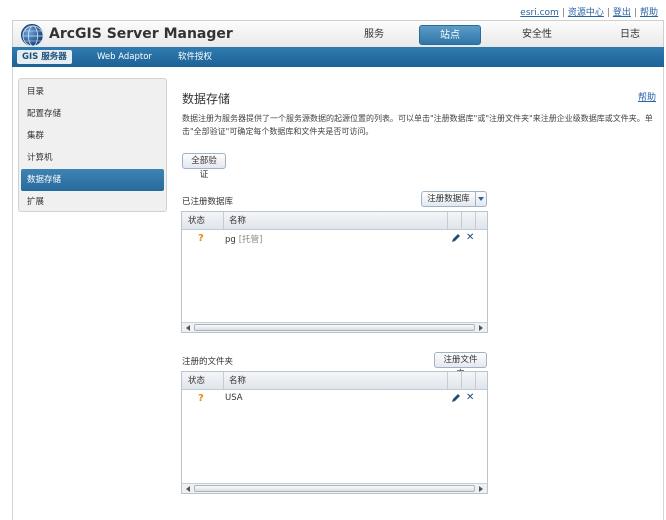  What do you see at coordinates (92, 92) in the screenshot?
I see `sidebar-item-directories: 目录` at bounding box center [92, 92].